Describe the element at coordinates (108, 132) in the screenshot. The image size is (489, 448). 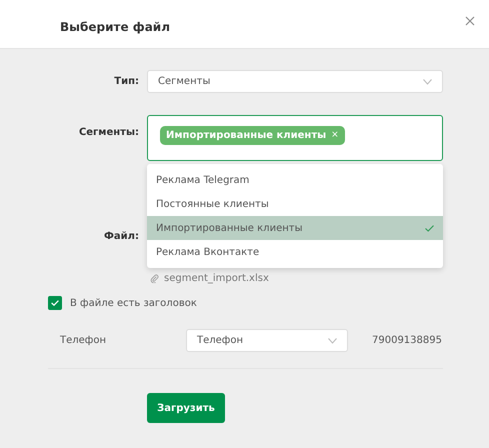
I see `field-label: Сегменты:` at that location.